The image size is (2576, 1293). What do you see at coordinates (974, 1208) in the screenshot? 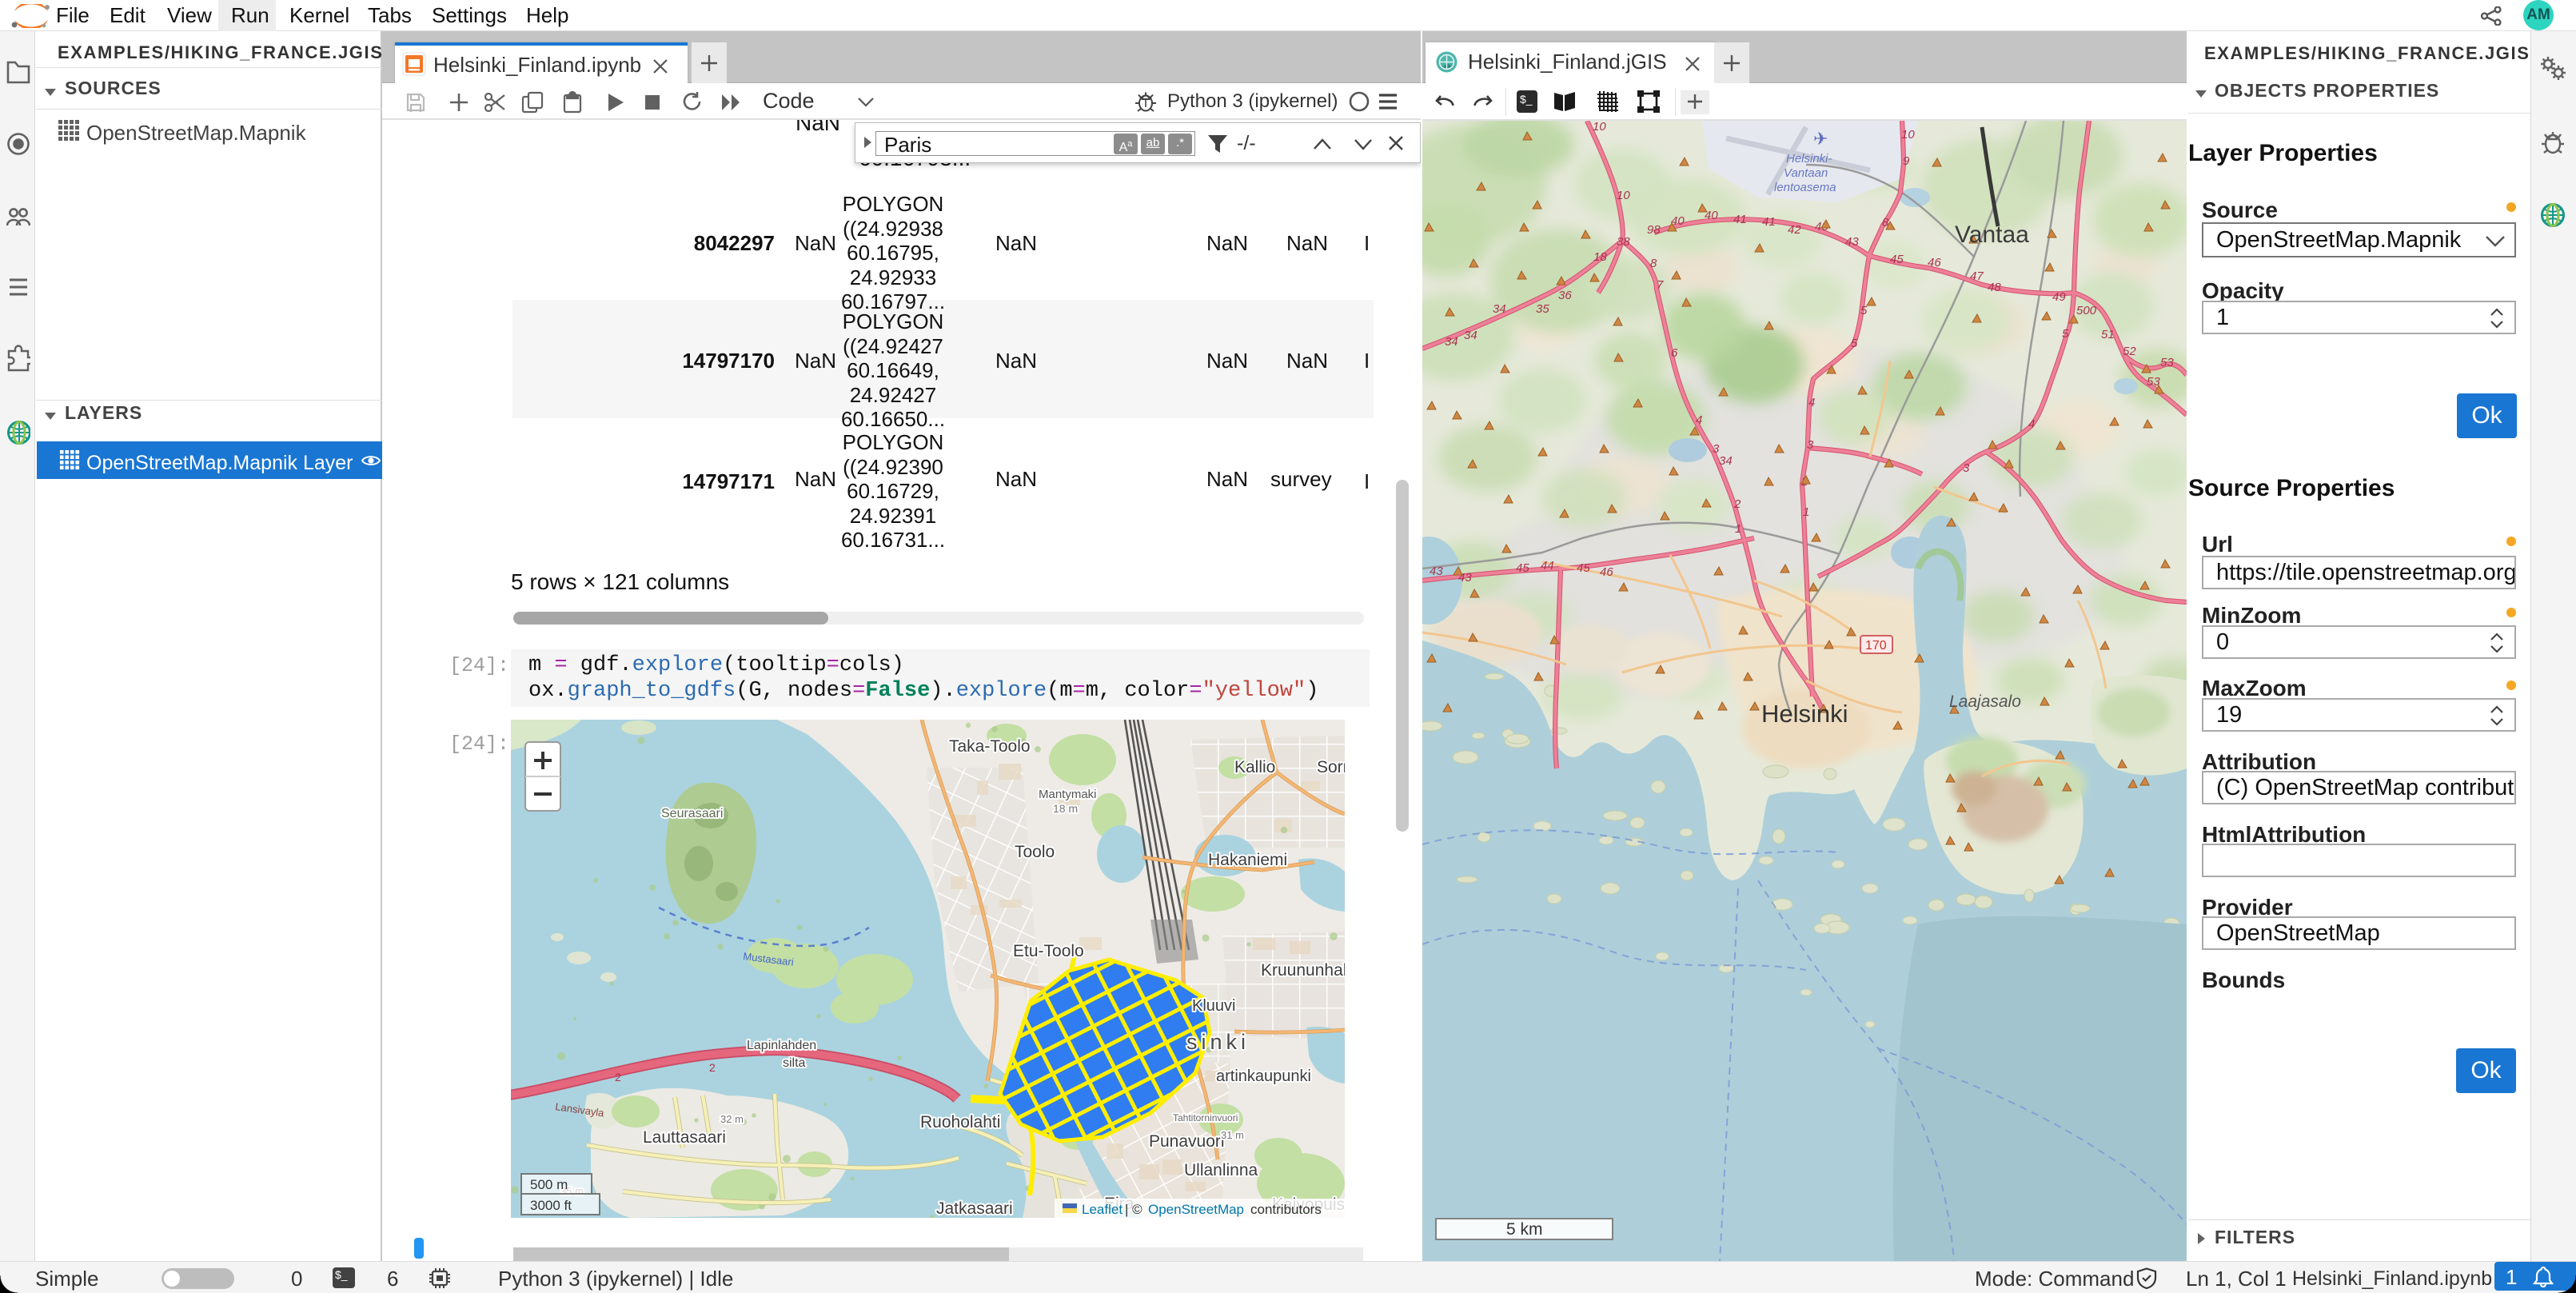
I see `svg-text: Jatkasaari` at bounding box center [974, 1208].